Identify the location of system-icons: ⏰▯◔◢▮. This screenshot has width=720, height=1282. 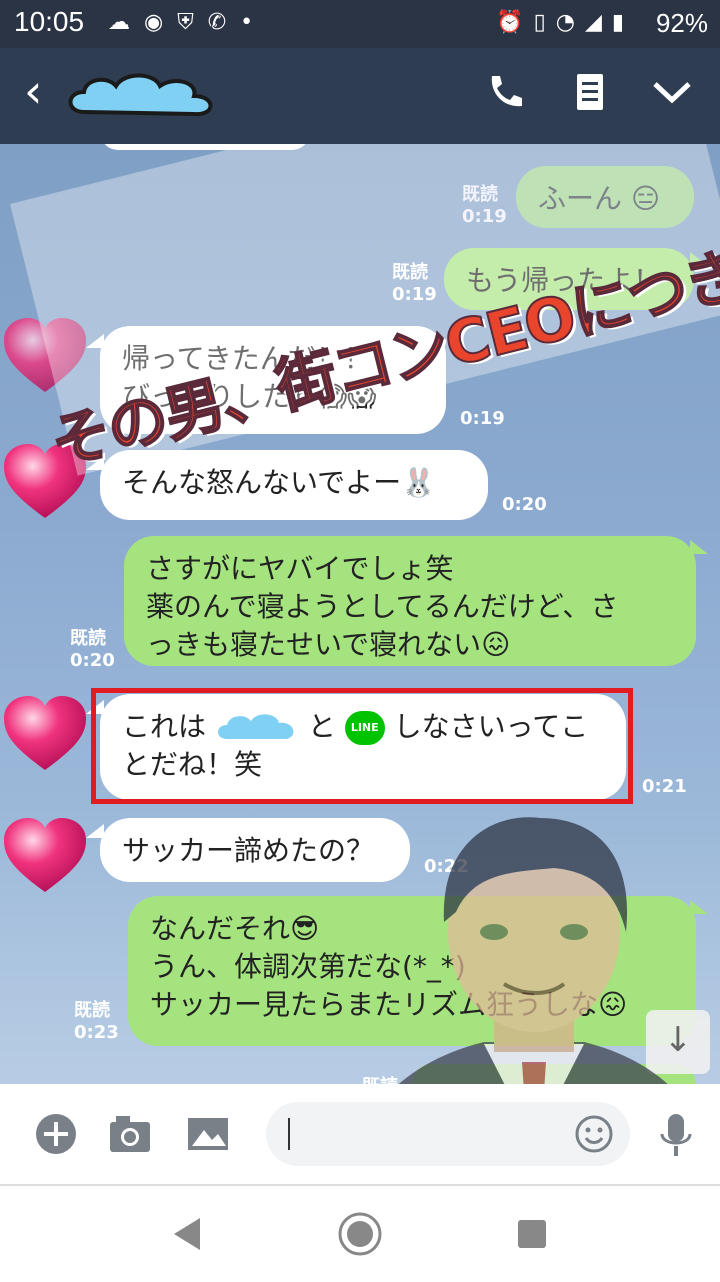
(565, 22).